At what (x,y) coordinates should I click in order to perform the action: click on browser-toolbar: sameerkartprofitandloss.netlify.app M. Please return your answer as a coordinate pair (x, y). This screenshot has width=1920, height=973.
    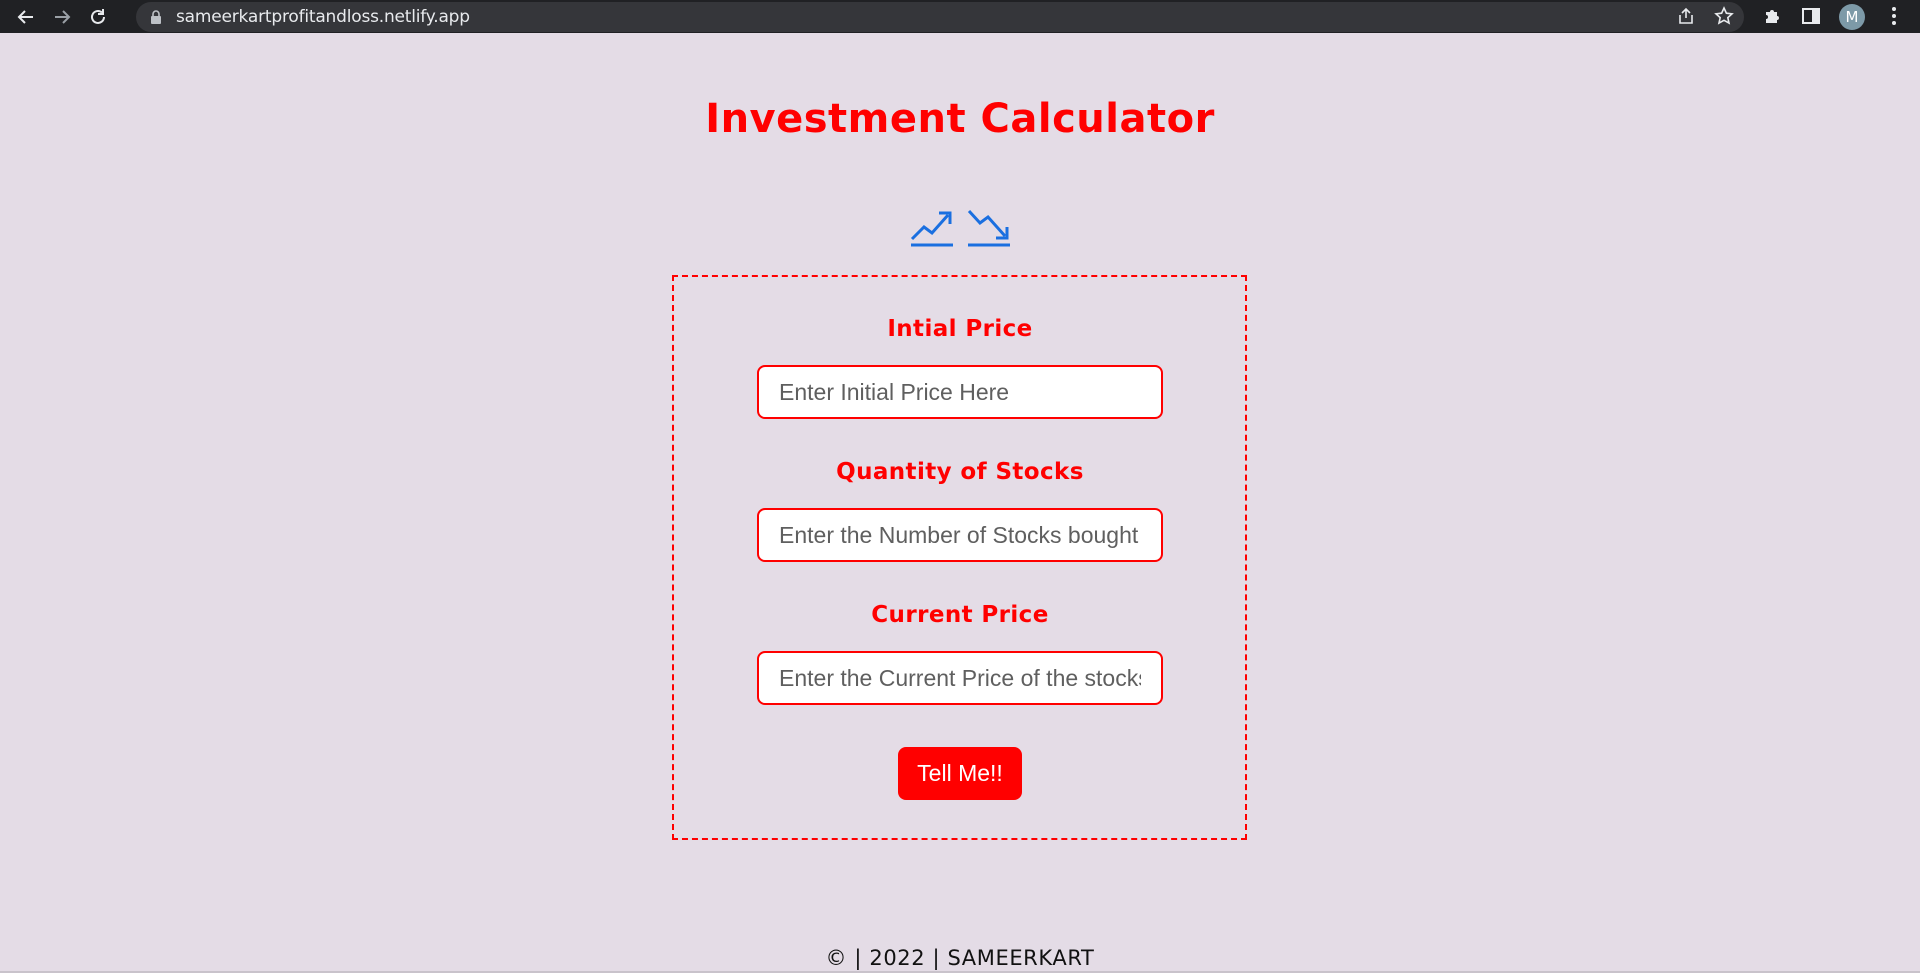
    Looking at the image, I should click on (960, 16).